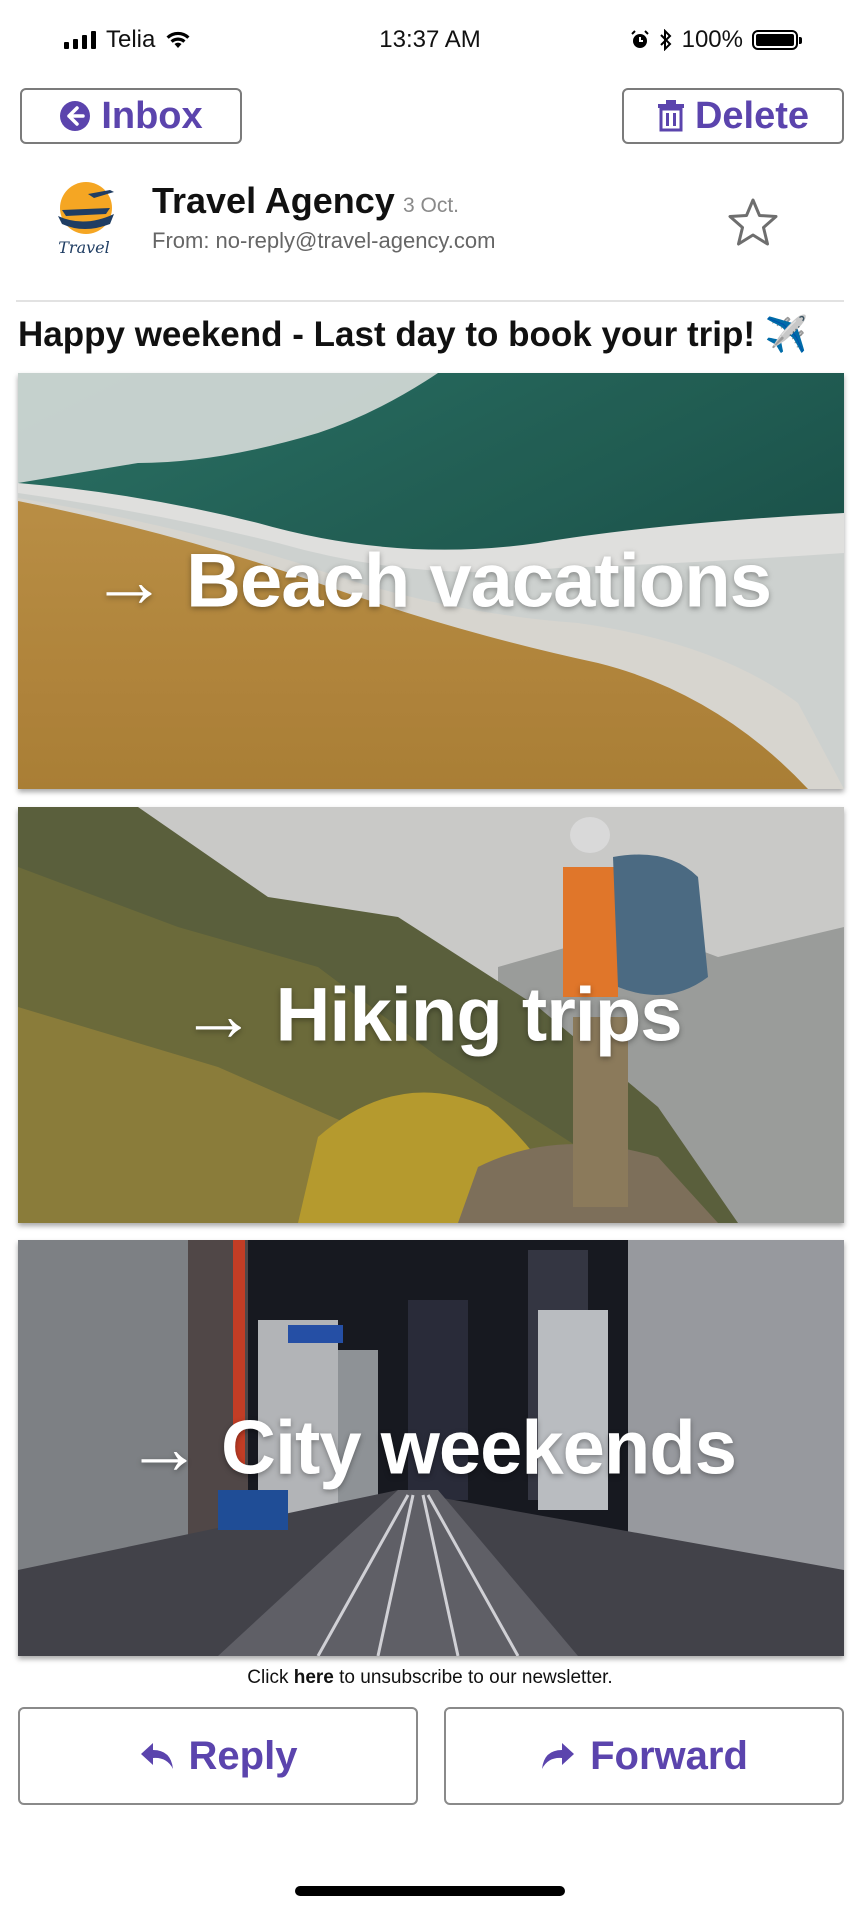 Image resolution: width=860 pixels, height=1906 pixels. I want to click on unsubscribe-suffix: to unsubscribe to our newsletter., so click(473, 1677).